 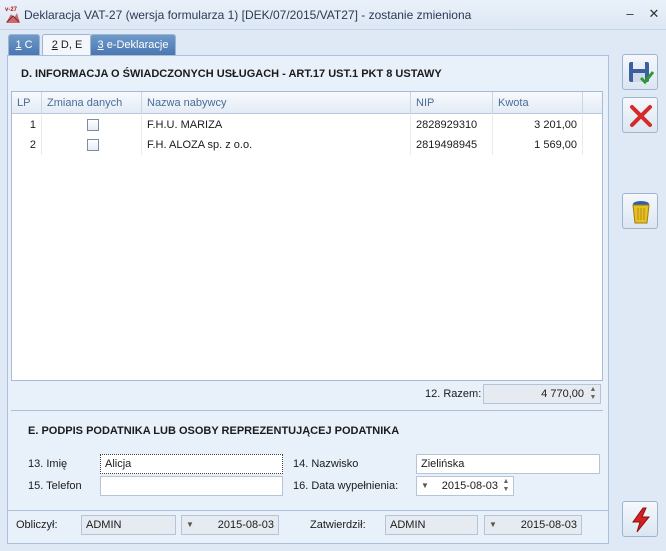 What do you see at coordinates (27, 103) in the screenshot?
I see `col-header-lp: LP` at bounding box center [27, 103].